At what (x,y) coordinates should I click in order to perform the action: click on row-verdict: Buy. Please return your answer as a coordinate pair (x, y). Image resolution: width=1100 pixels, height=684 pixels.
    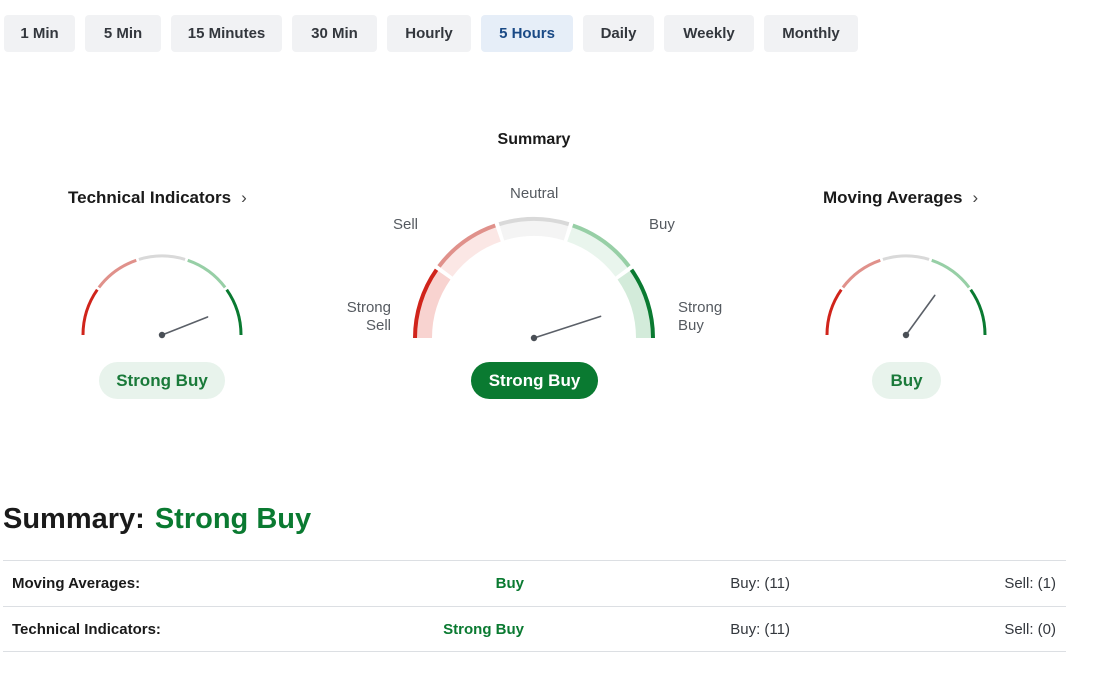
    Looking at the image, I should click on (509, 583).